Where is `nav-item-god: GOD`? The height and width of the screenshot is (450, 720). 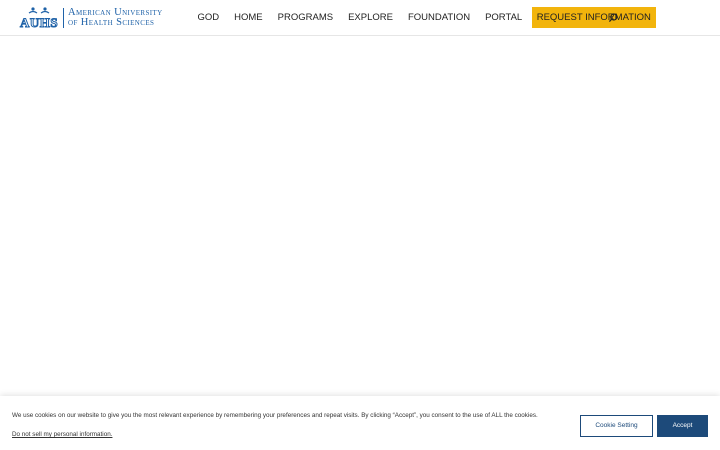
nav-item-god: GOD is located at coordinates (208, 17).